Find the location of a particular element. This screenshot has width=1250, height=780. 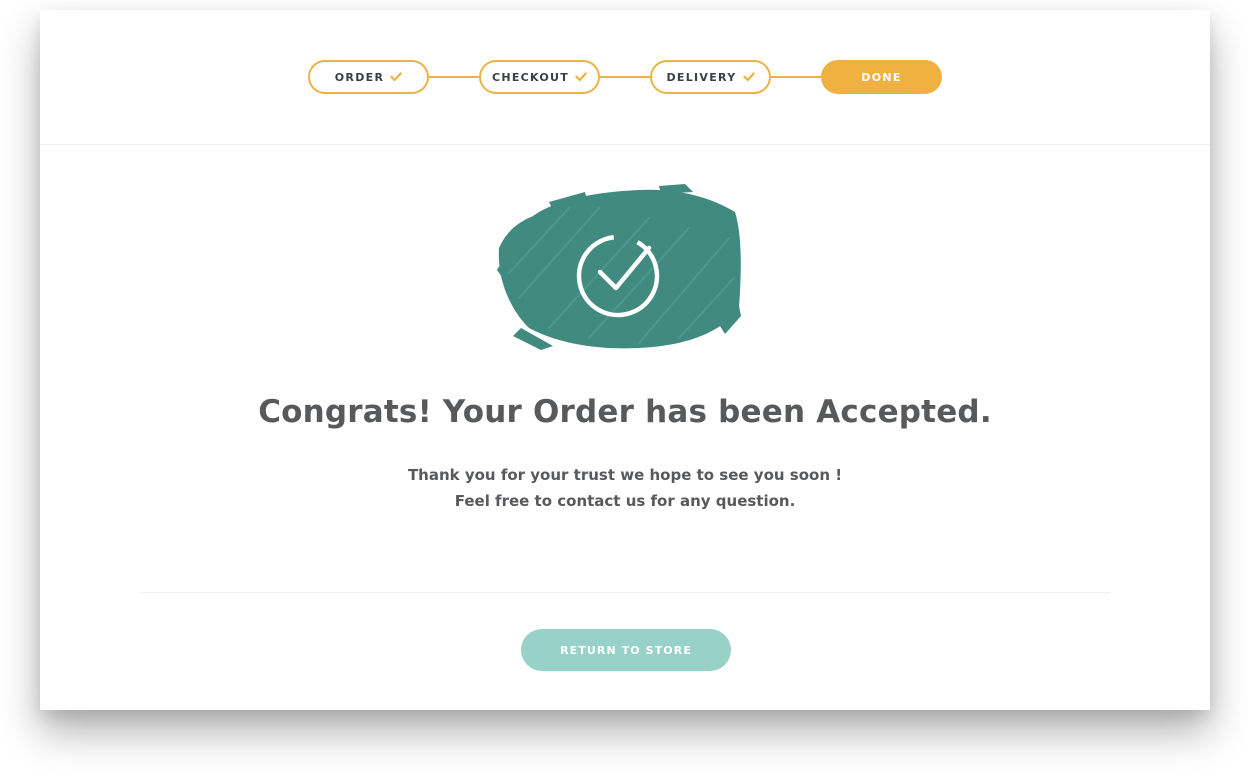

divider is located at coordinates (625, 592).